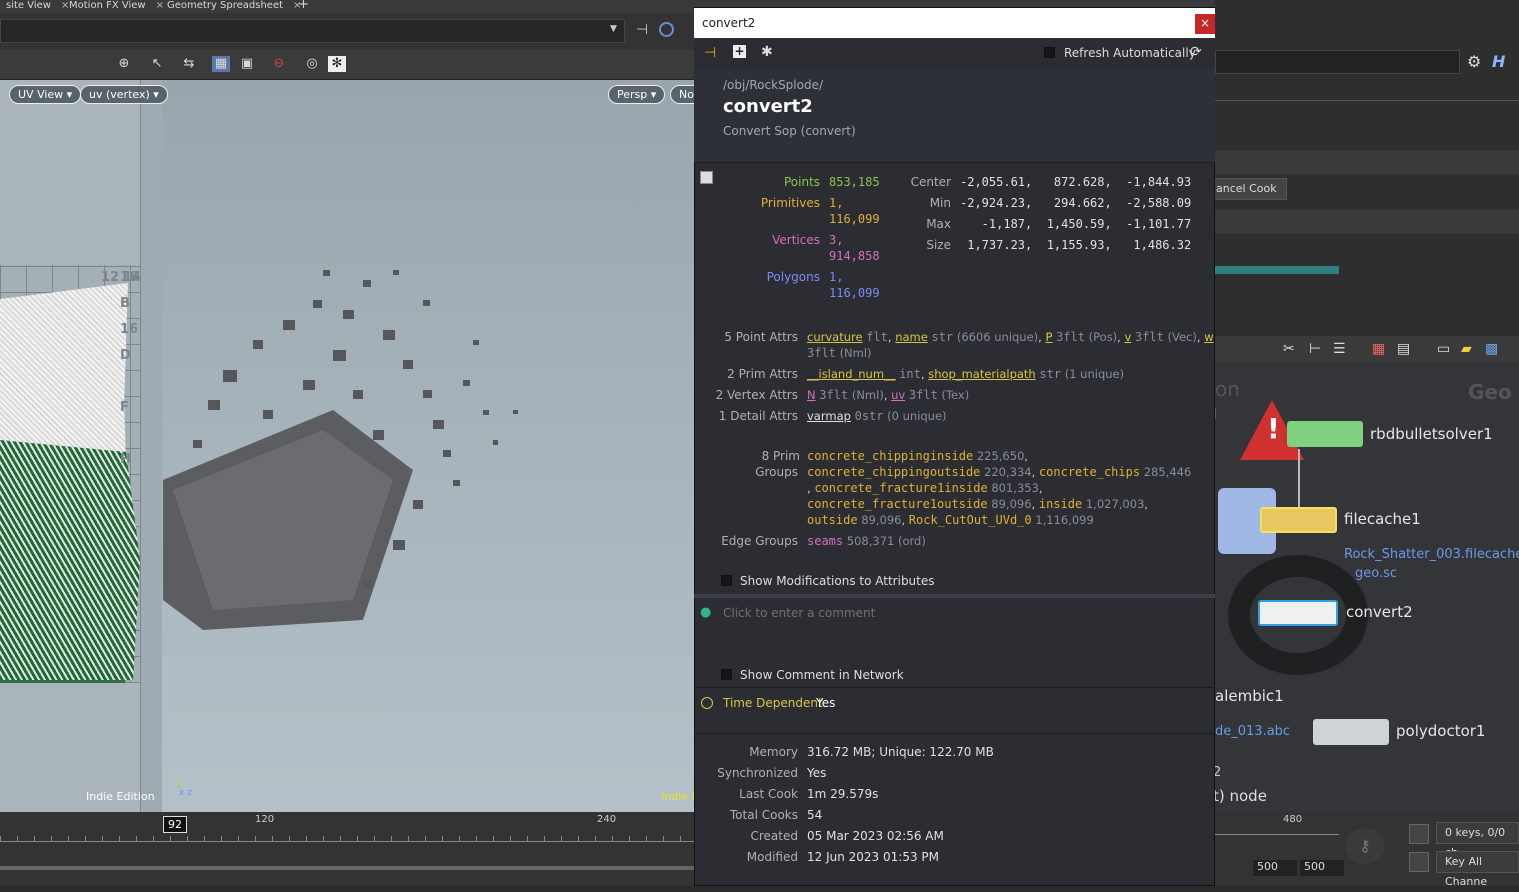 This screenshot has height=892, width=1519. Describe the element at coordinates (970, 520) in the screenshot. I see `group-name: Rock_CutOut_UVd_0` at that location.